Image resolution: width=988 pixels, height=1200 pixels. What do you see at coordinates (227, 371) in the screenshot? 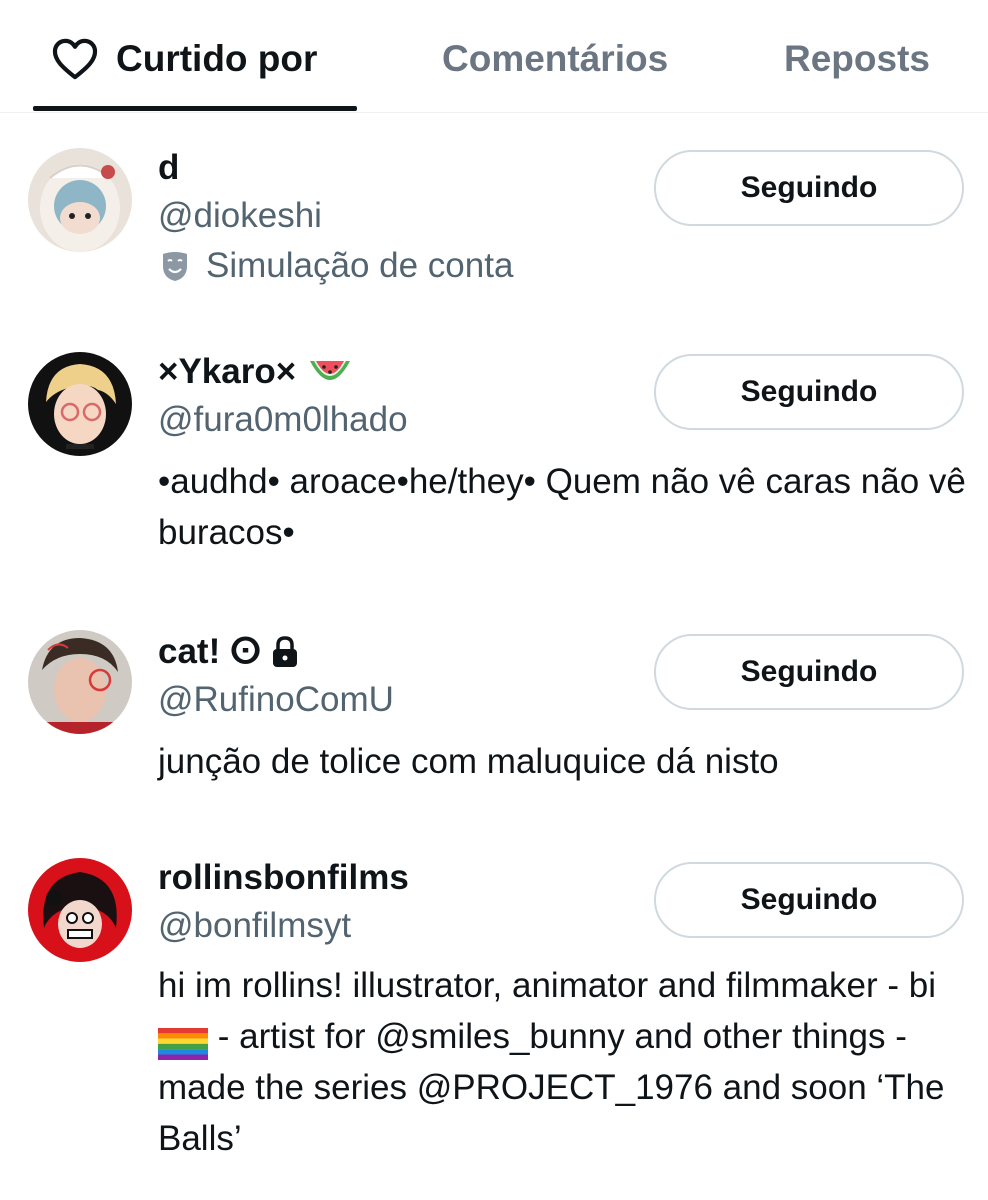
I see `display-name: ×Ykaro×` at bounding box center [227, 371].